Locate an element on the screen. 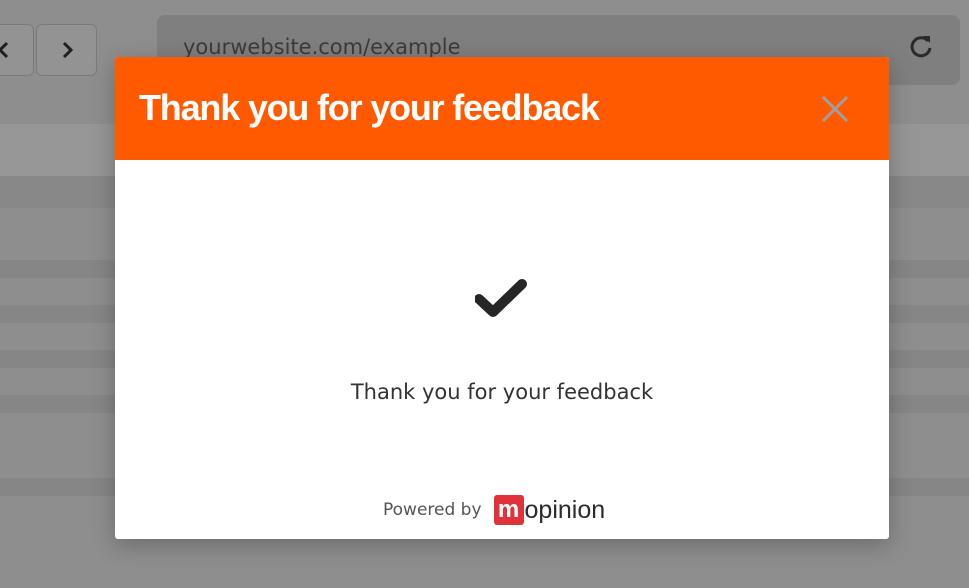 This screenshot has height=588, width=969. mopinion-logo: m opinion is located at coordinates (549, 510).